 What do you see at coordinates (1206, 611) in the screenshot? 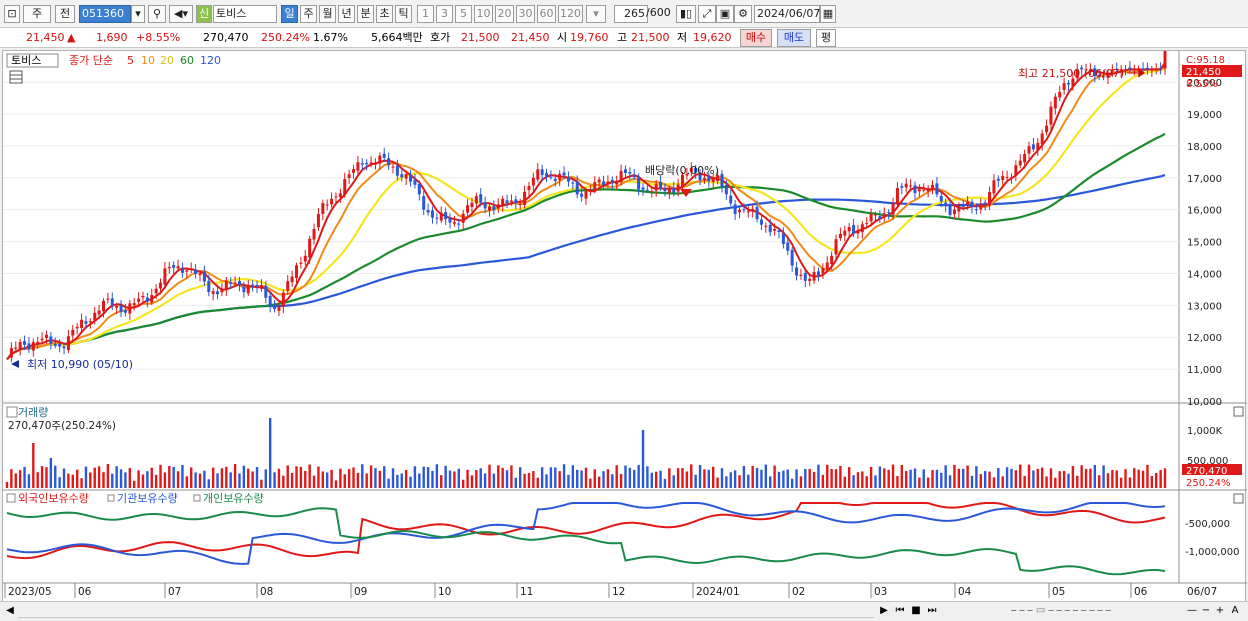
I see `zoom-out-icon-2: −` at bounding box center [1206, 611].